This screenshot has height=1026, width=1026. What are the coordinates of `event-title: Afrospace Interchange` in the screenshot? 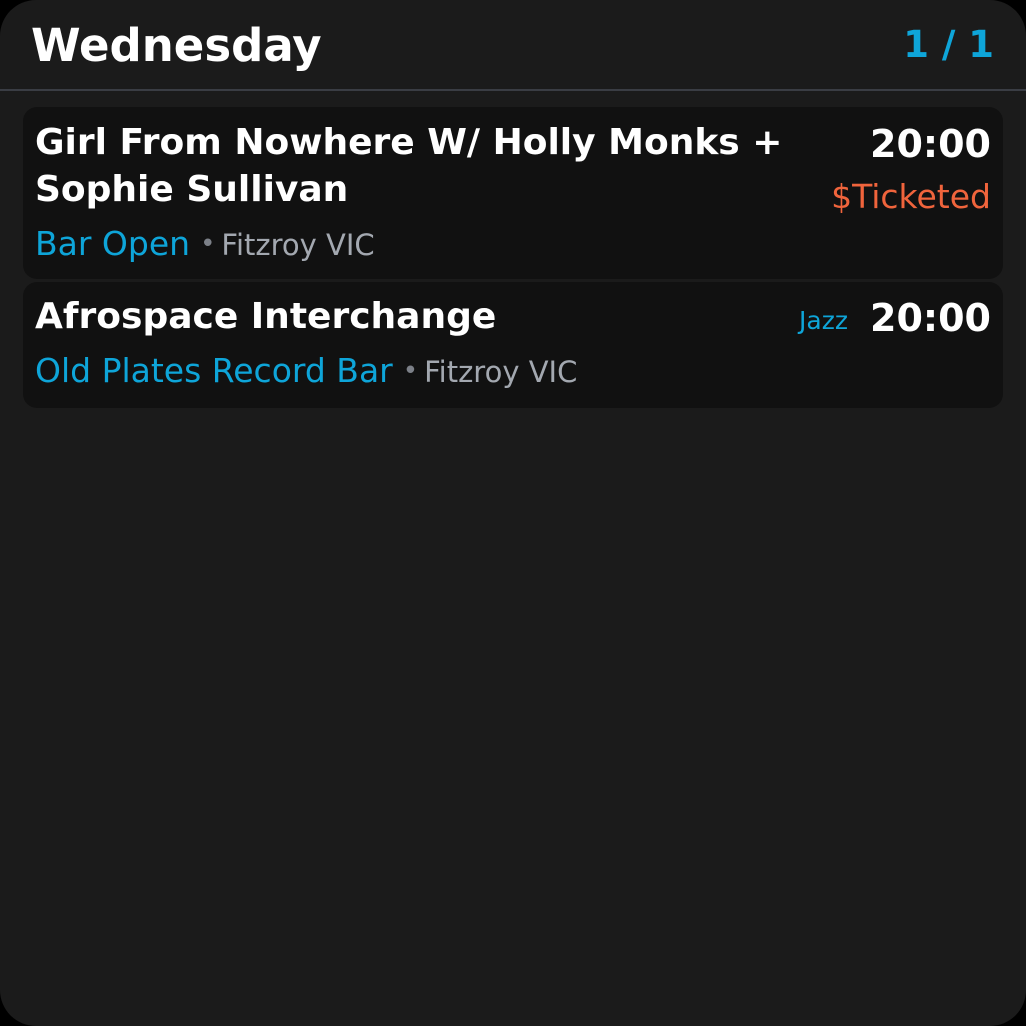 It's located at (266, 316).